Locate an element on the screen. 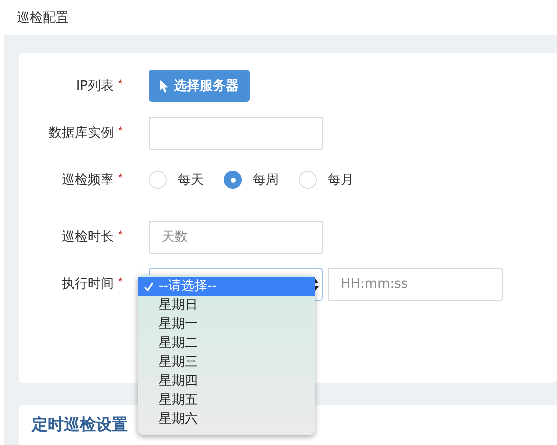  radio-label: 每天 is located at coordinates (191, 180).